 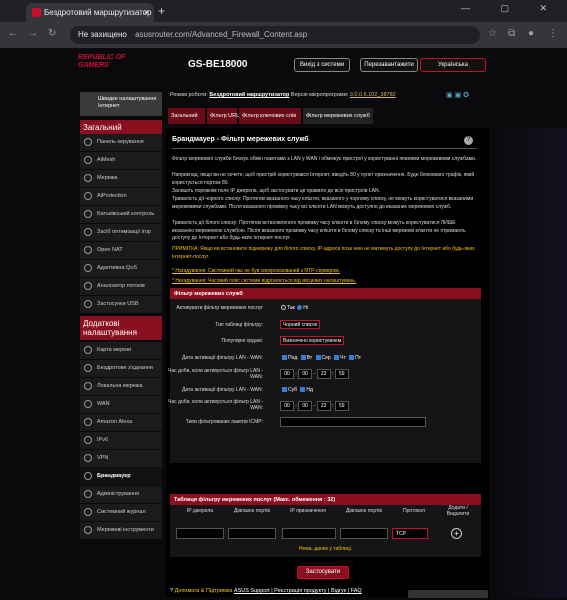 What do you see at coordinates (224, 422) in the screenshot?
I see `icmp-label: Типи фільтрованих пакетів ICMP:` at bounding box center [224, 422].